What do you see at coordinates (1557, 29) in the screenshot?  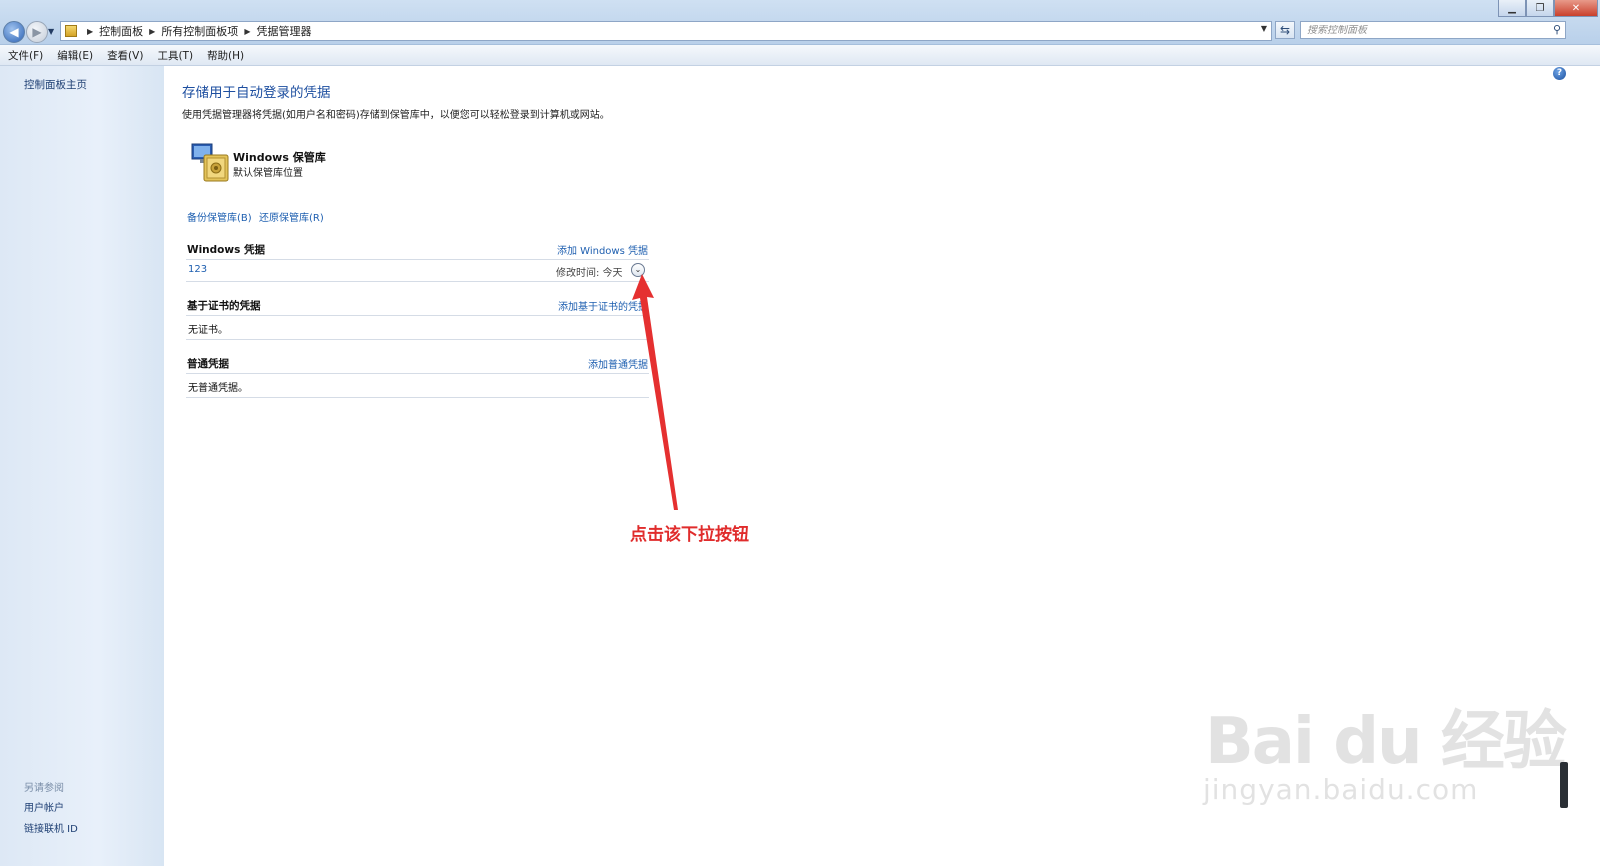 I see `search-icon: ⚲` at bounding box center [1557, 29].